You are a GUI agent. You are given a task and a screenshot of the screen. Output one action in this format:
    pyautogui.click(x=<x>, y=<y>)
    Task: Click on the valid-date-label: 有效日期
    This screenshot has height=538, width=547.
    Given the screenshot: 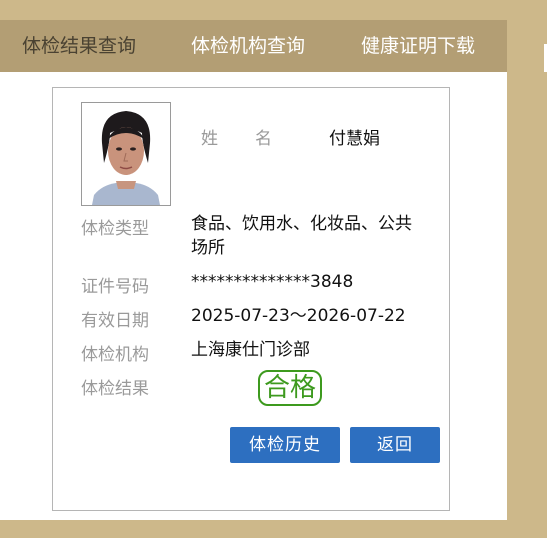 What is the action you would take?
    pyautogui.click(x=115, y=321)
    